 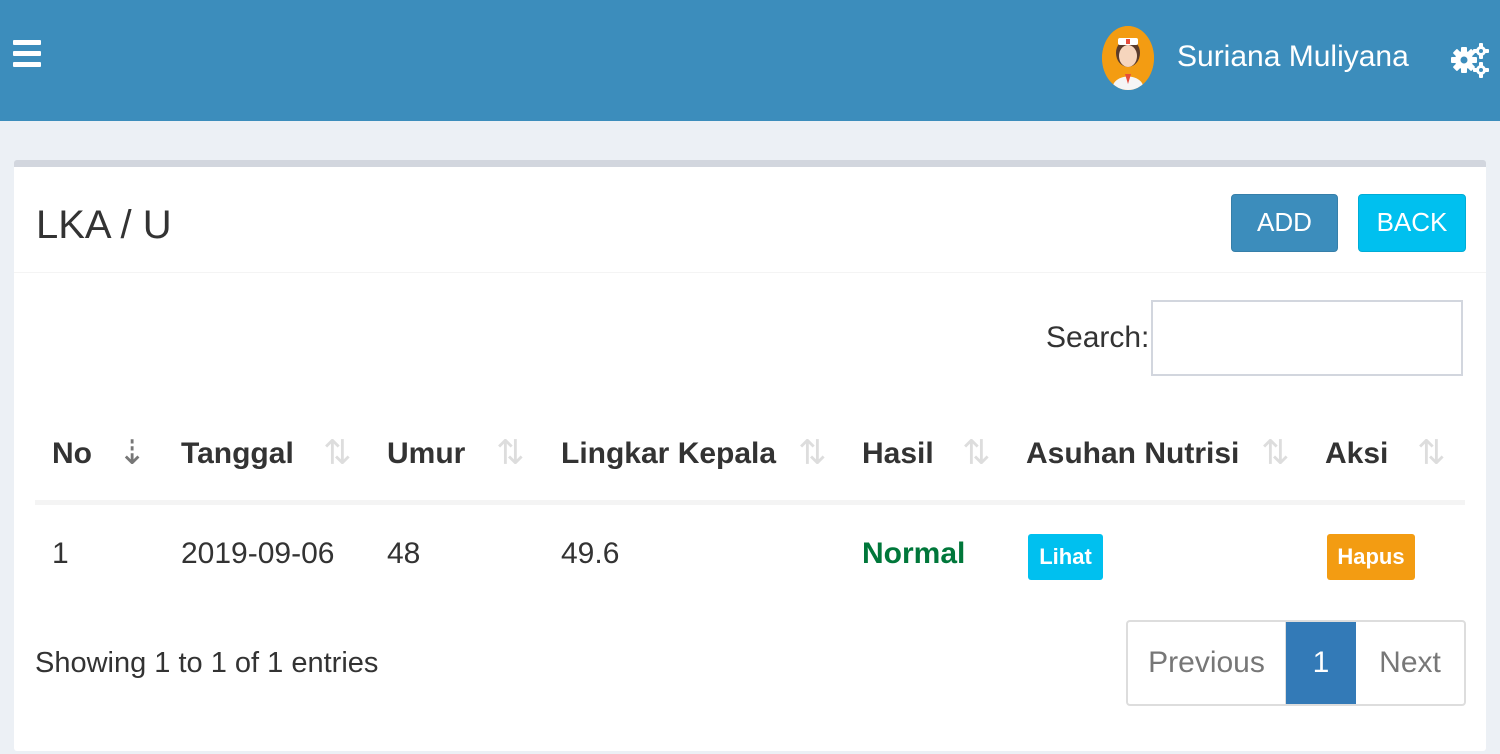 I want to click on gears-icon, so click(x=1470, y=60).